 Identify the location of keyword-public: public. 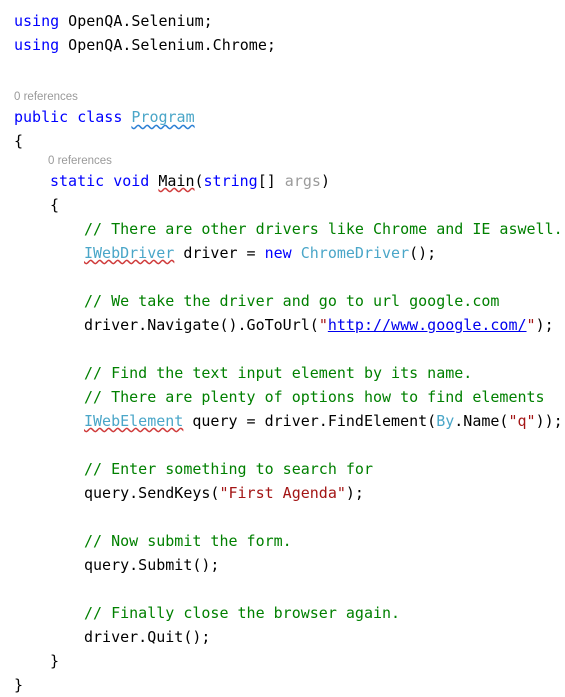
(41, 117).